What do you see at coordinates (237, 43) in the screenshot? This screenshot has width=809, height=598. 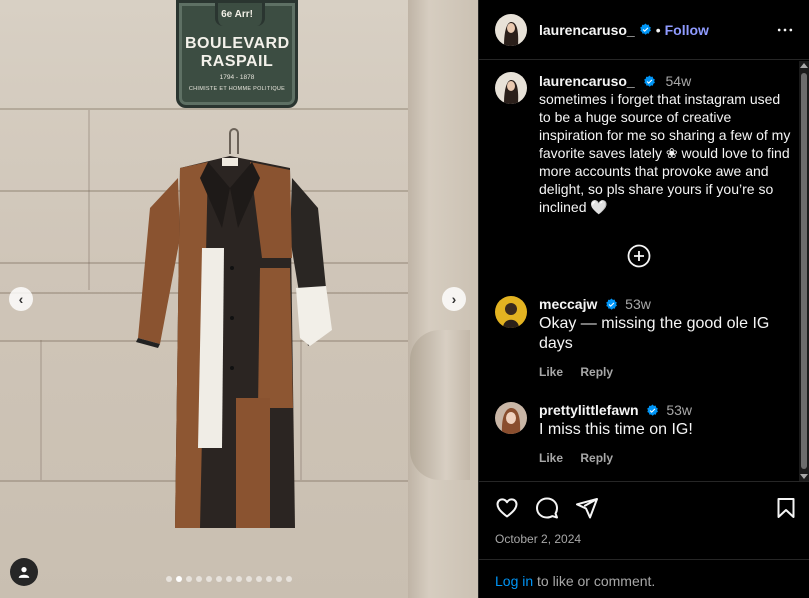 I see `street-sign-line1: BOULEVARD` at bounding box center [237, 43].